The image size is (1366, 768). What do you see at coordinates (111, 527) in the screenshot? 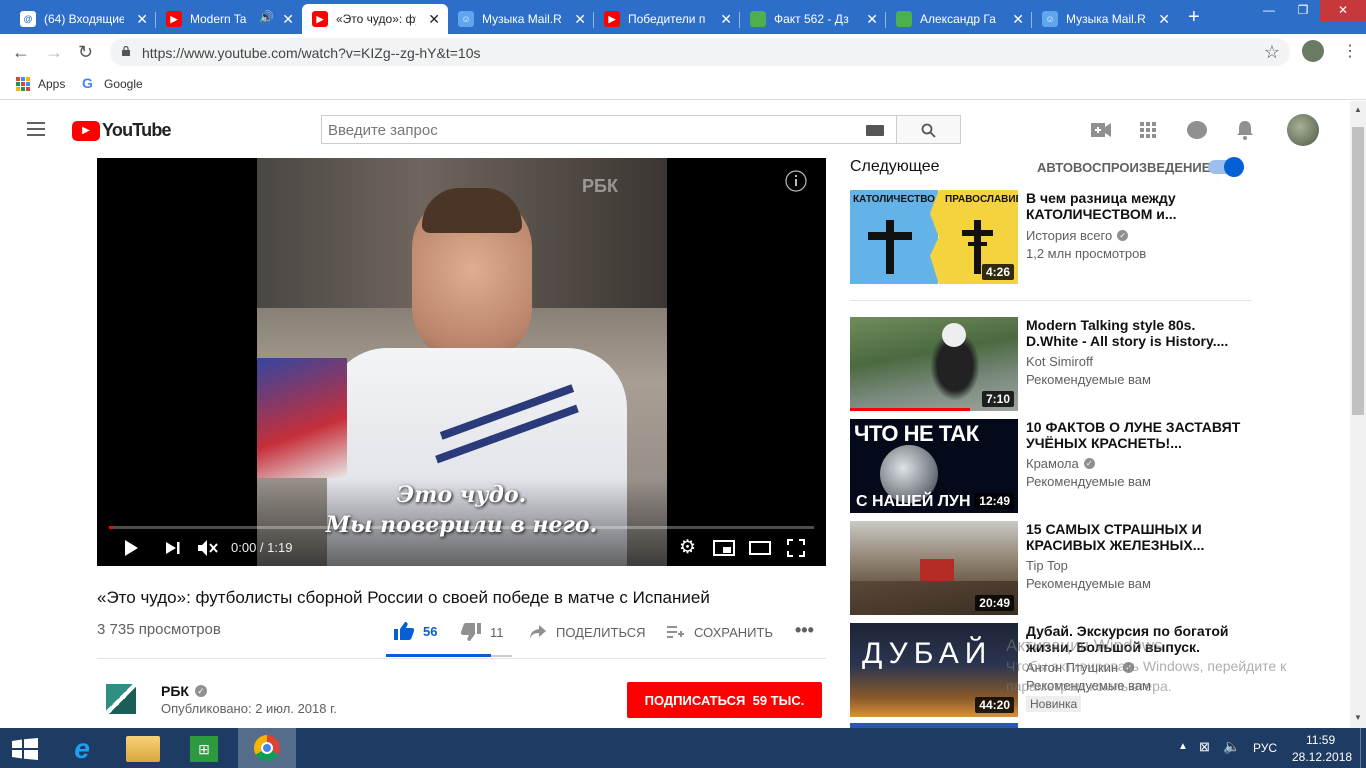
I see `progress-fill` at bounding box center [111, 527].